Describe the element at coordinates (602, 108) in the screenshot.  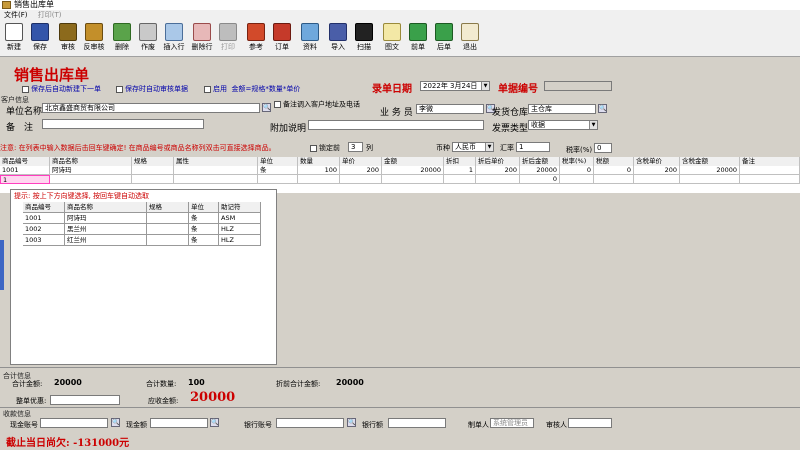
I see `warehouse-lookup-icon: 🔍` at that location.